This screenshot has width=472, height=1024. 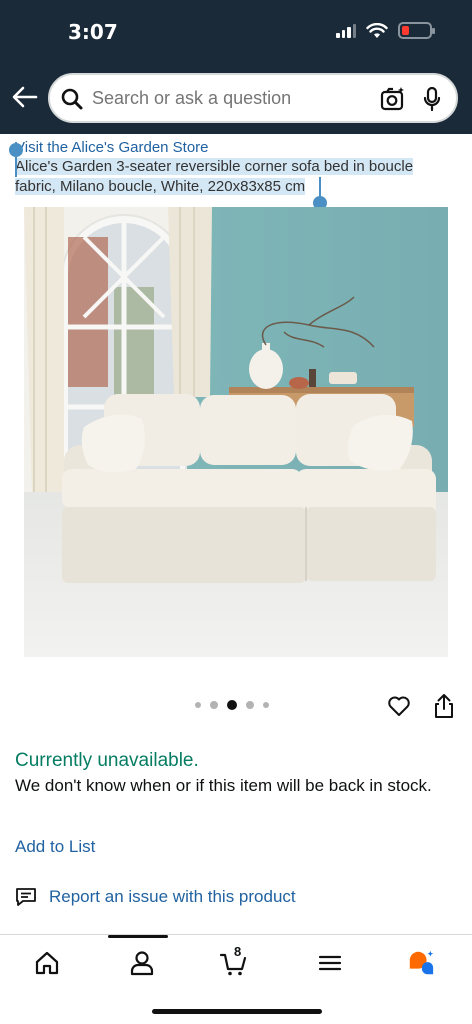 I want to click on image-carousel-dots, so click(x=232, y=705).